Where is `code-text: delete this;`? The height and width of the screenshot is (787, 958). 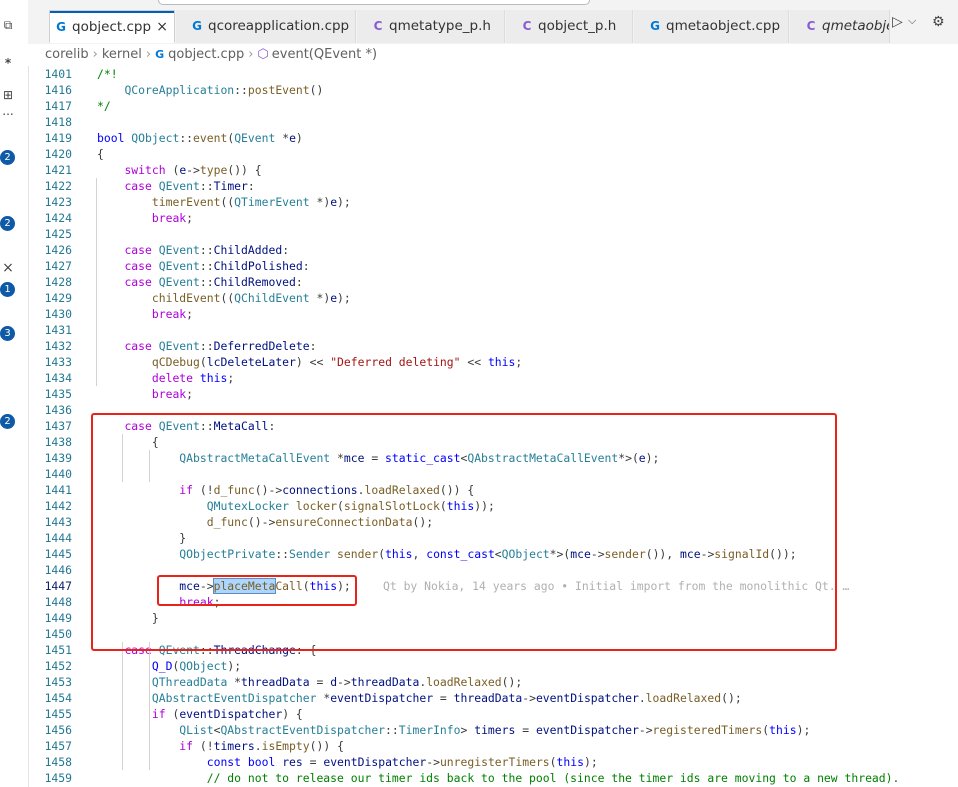 code-text: delete this; is located at coordinates (165, 378).